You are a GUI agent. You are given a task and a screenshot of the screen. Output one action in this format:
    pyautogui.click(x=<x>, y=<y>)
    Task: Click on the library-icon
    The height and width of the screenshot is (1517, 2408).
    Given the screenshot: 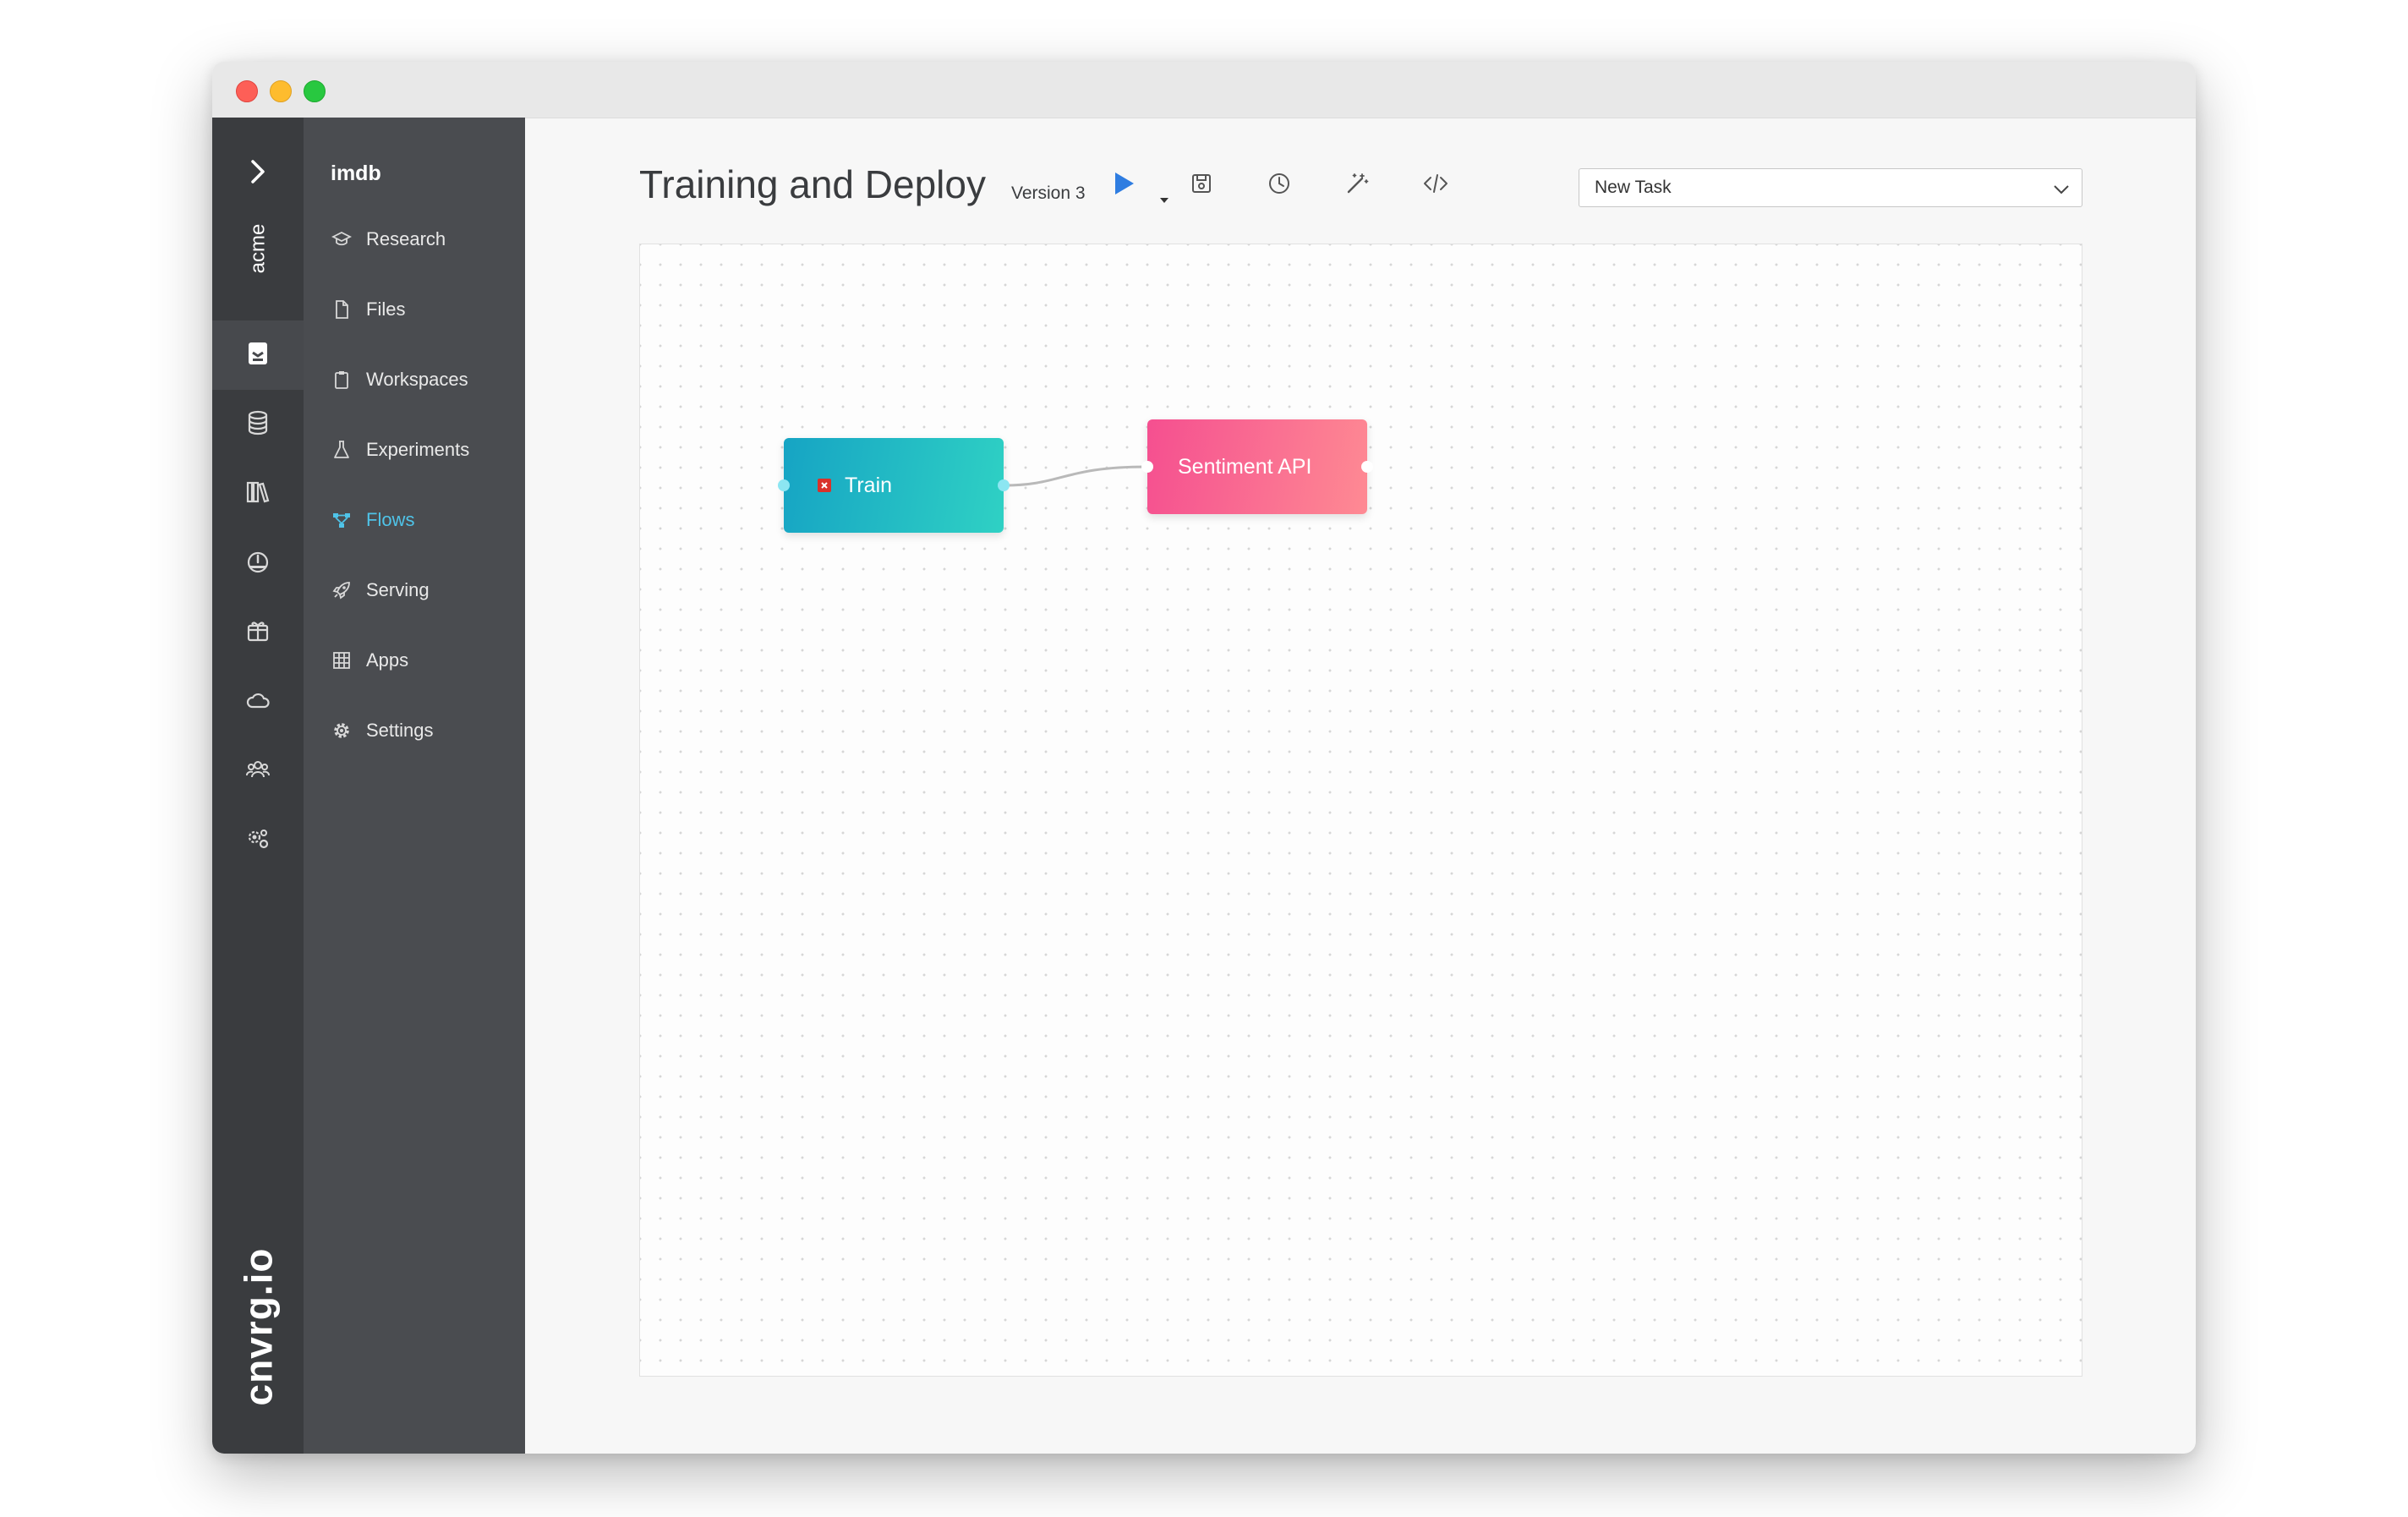 What is the action you would take?
    pyautogui.click(x=258, y=494)
    